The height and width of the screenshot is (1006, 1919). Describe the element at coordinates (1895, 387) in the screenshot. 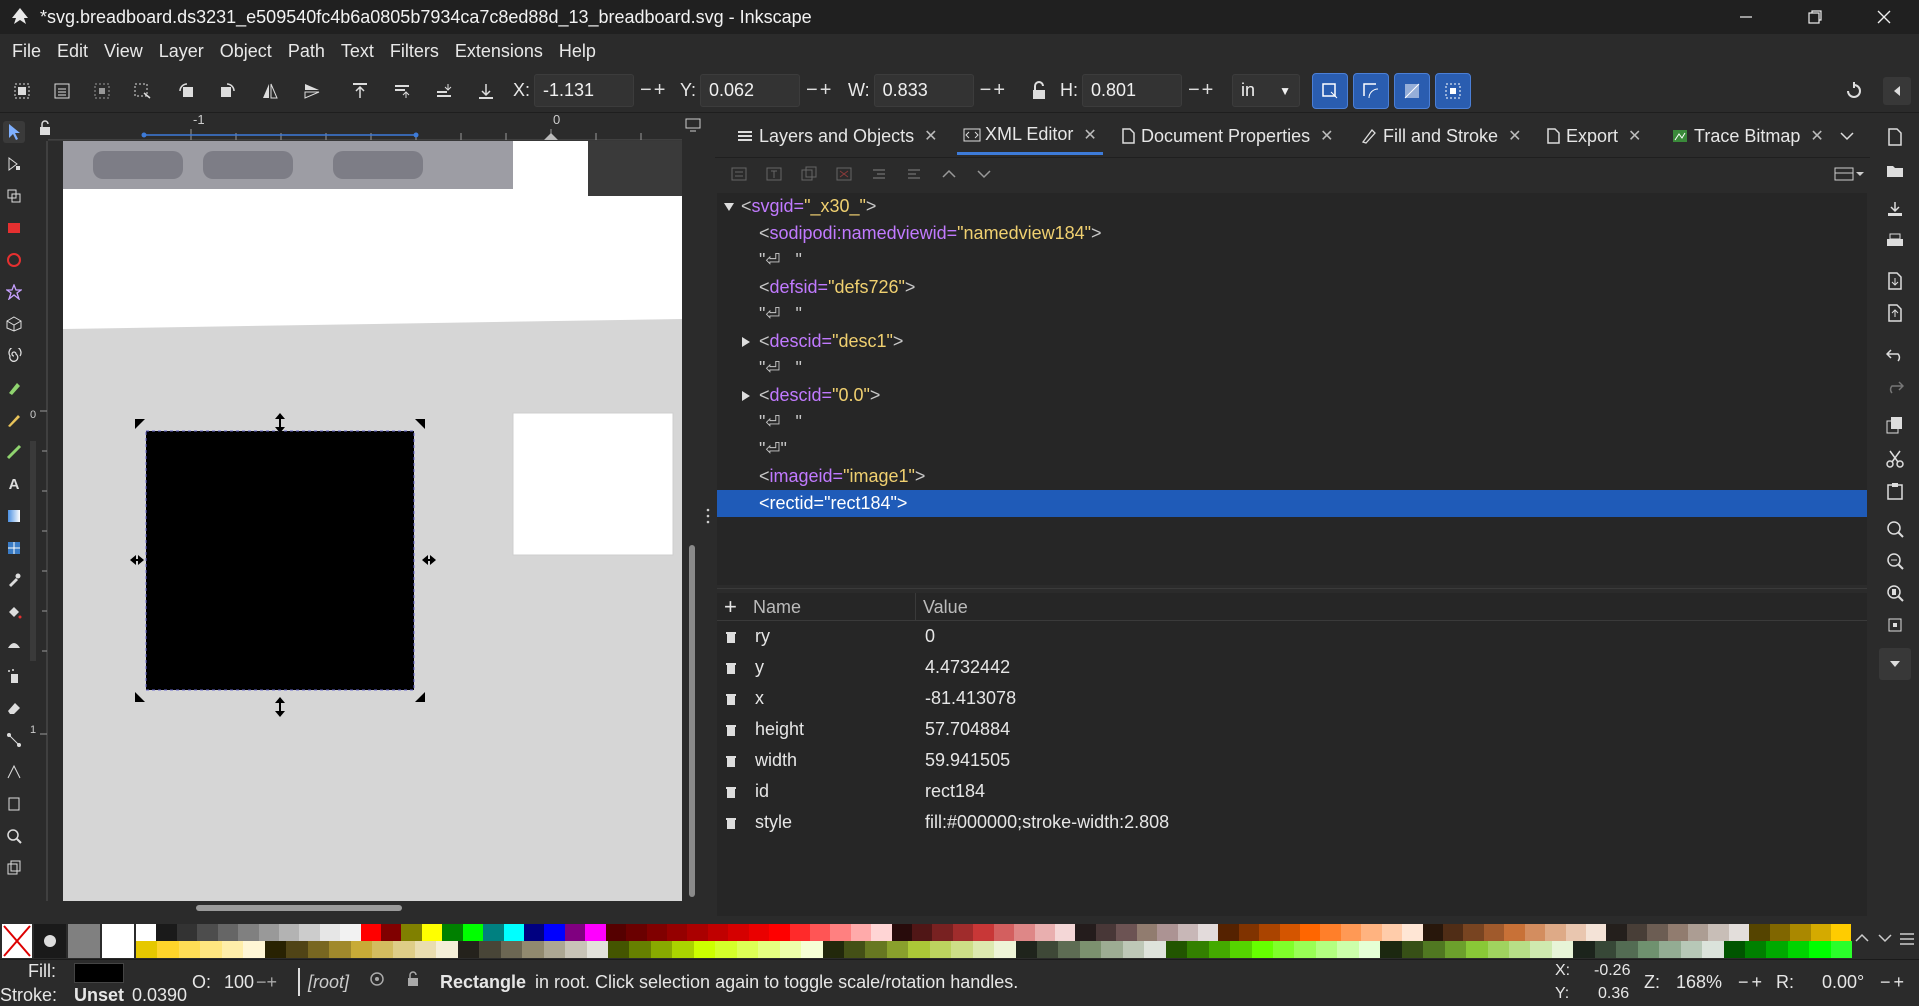

I see `redo-icon` at that location.